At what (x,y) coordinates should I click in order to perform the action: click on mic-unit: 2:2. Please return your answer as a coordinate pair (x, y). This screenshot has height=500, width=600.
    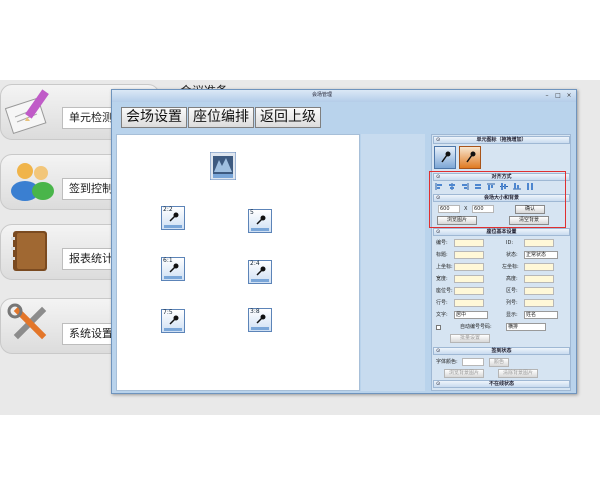
    Looking at the image, I should click on (173, 218).